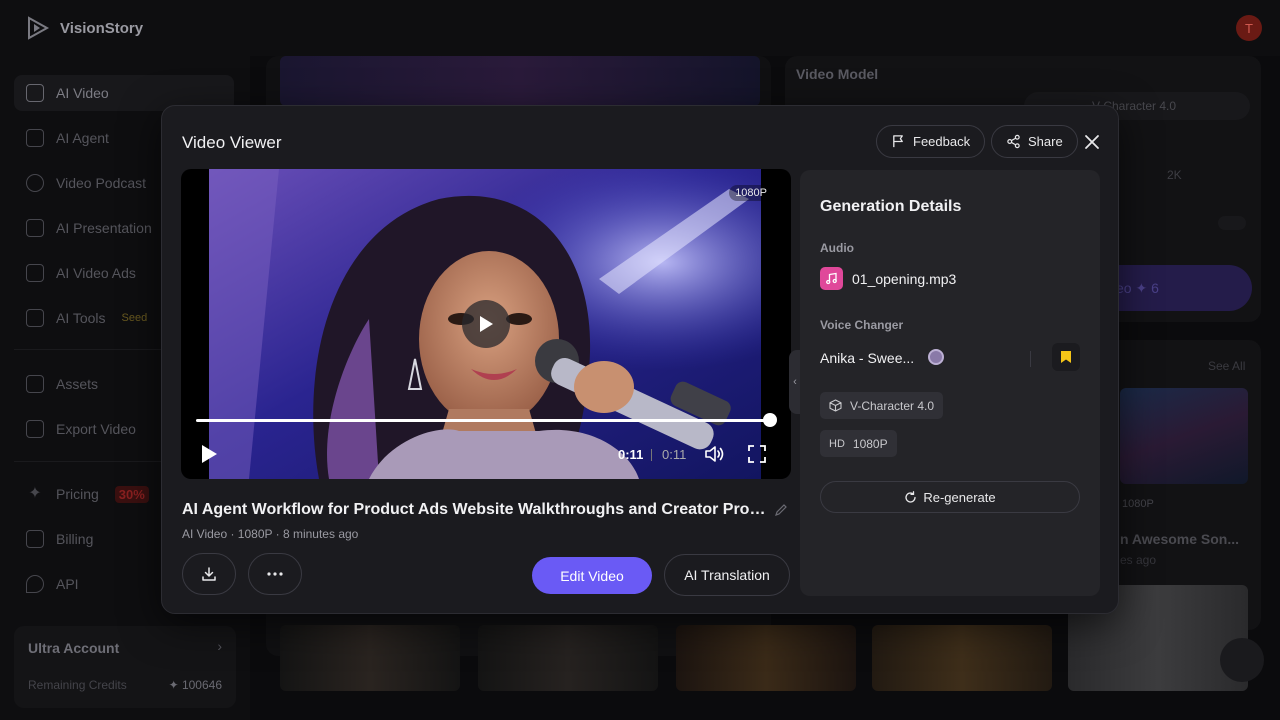 The width and height of the screenshot is (1280, 720). I want to click on audio-label: Audio, so click(837, 248).